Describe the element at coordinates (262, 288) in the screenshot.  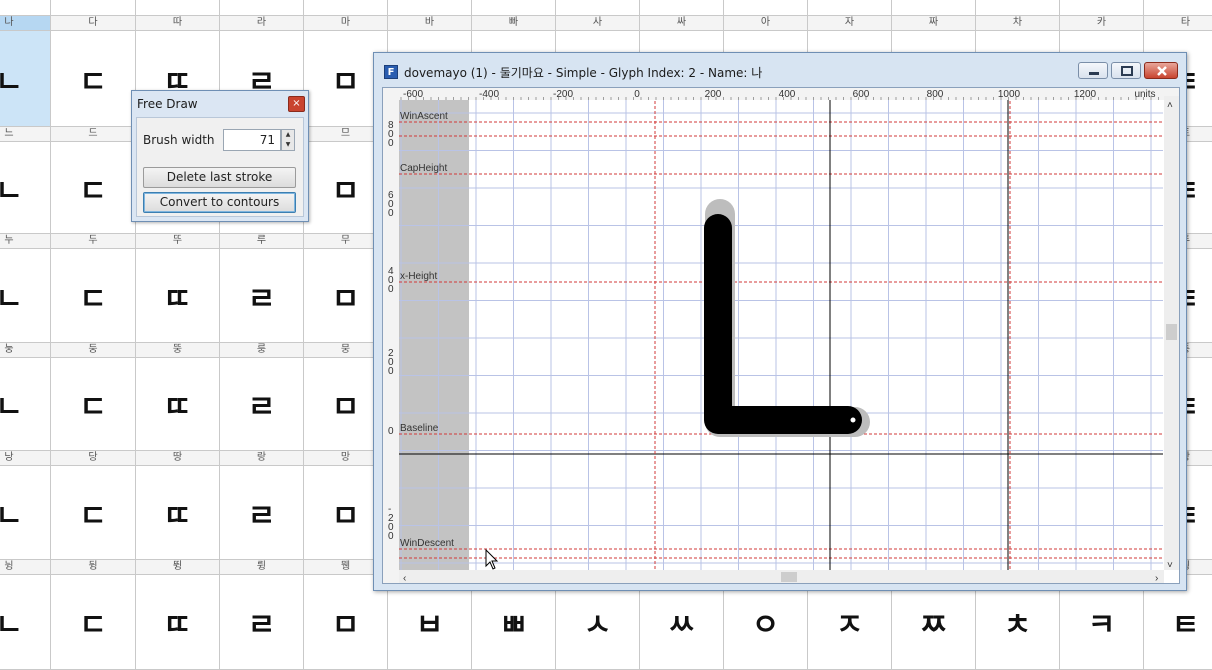
I see `glyph-cell: 루ㄹ` at that location.